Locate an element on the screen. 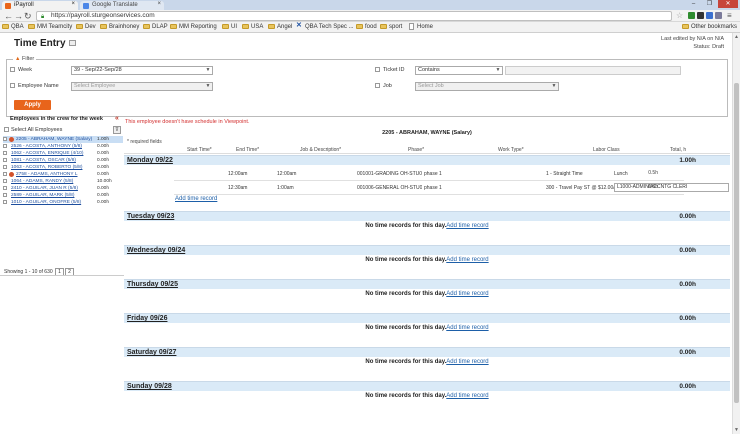  tab-ipayroll: iPayroll × is located at coordinates (40, 5).